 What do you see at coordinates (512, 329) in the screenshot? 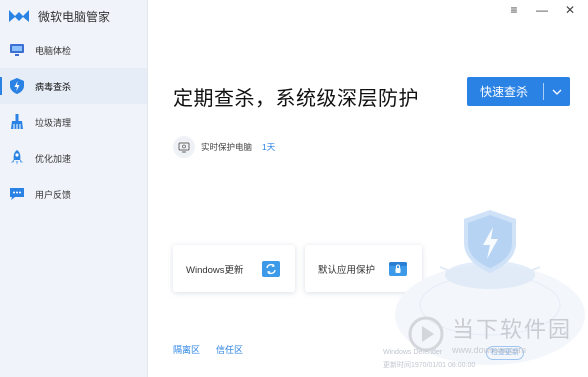
I see `watermark-title: 当下软件园` at bounding box center [512, 329].